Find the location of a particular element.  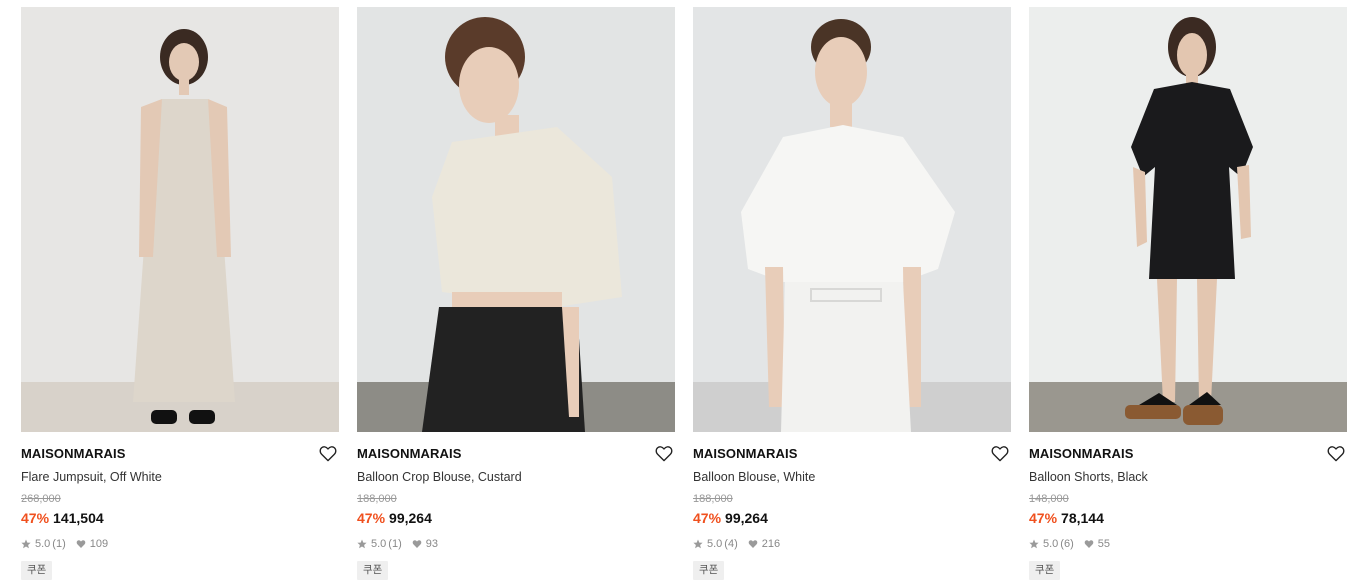

price-row: 47% 78,144 is located at coordinates (1188, 518).